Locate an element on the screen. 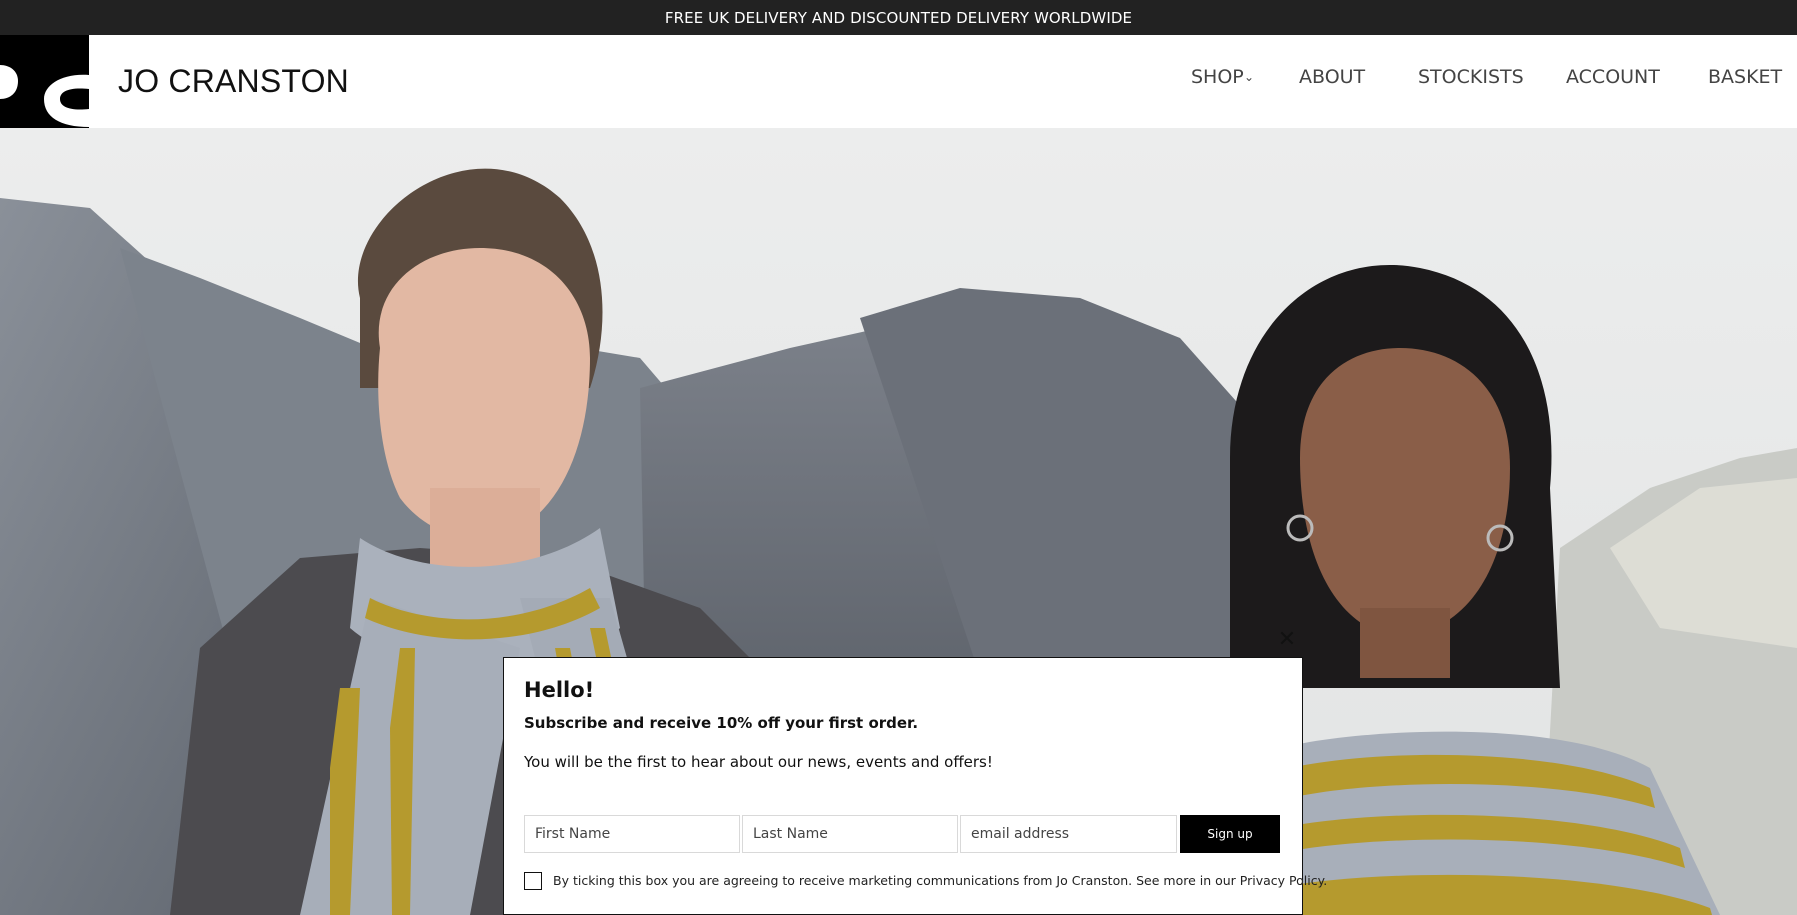  consent-checkbox is located at coordinates (533, 881).